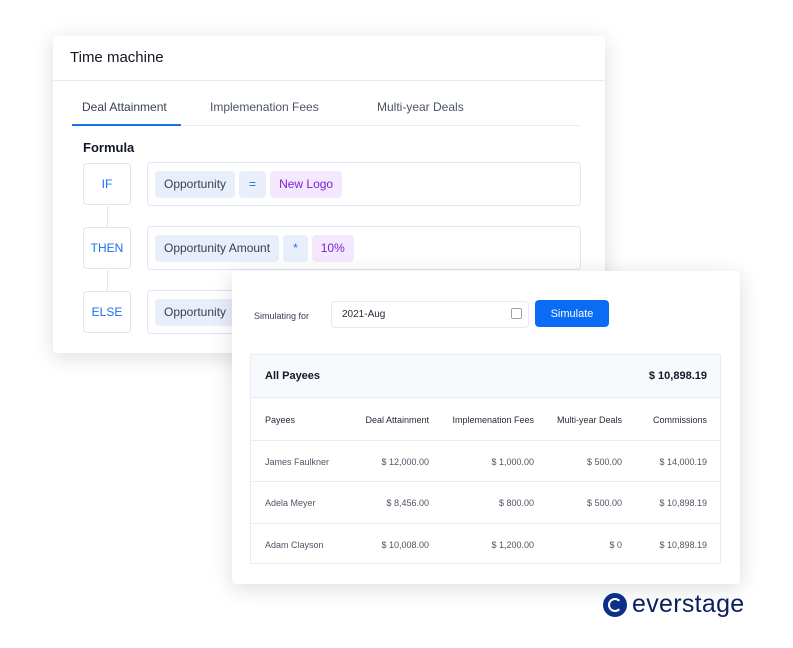 This screenshot has height=648, width=793. What do you see at coordinates (297, 461) in the screenshot?
I see `payee-name: James Faulkner` at bounding box center [297, 461].